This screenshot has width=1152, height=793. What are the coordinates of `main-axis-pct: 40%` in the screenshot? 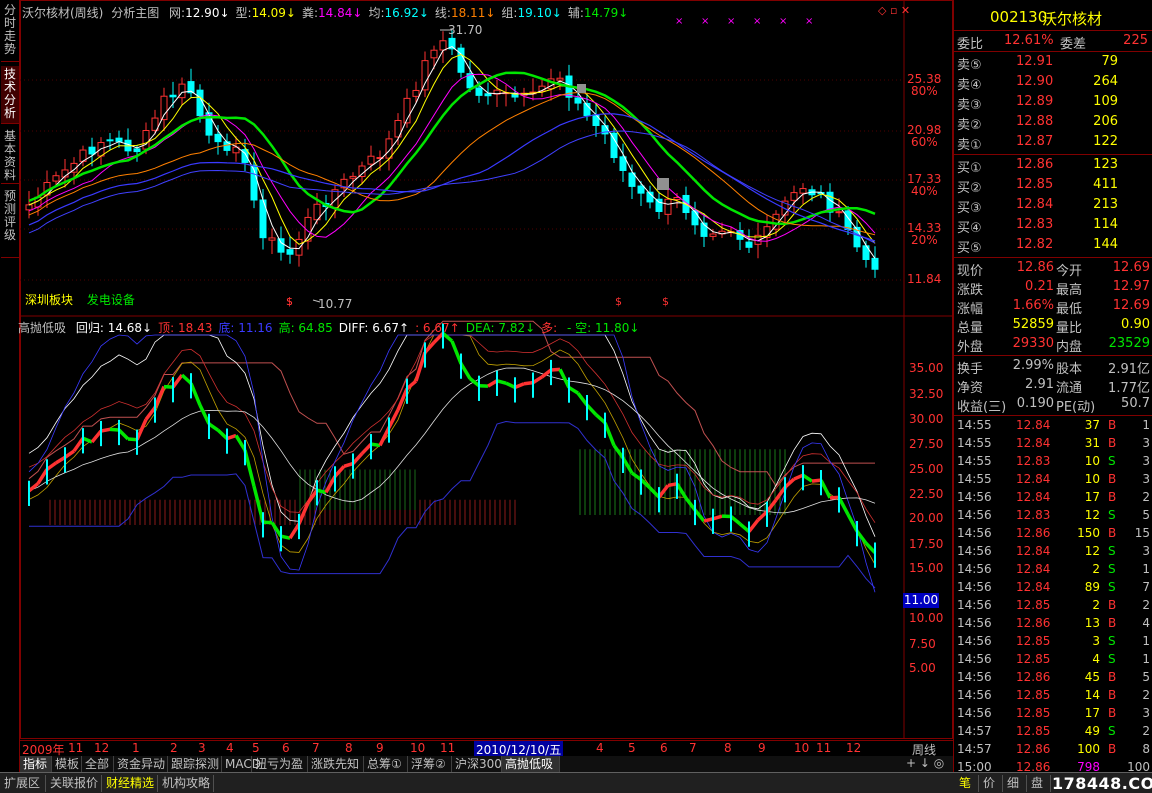 It's located at (924, 191).